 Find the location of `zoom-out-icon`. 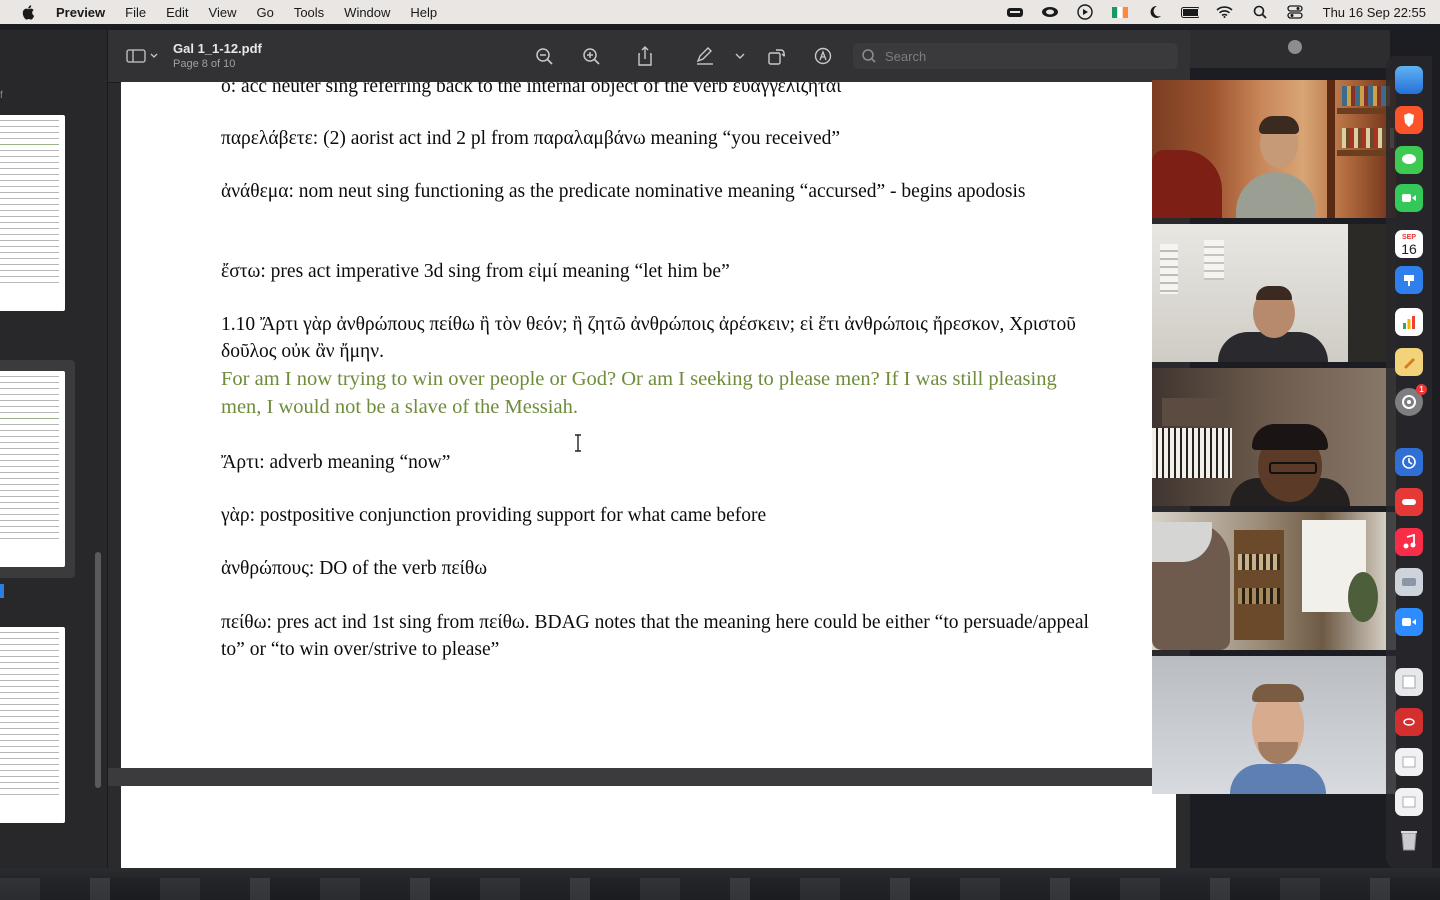

zoom-out-icon is located at coordinates (544, 56).